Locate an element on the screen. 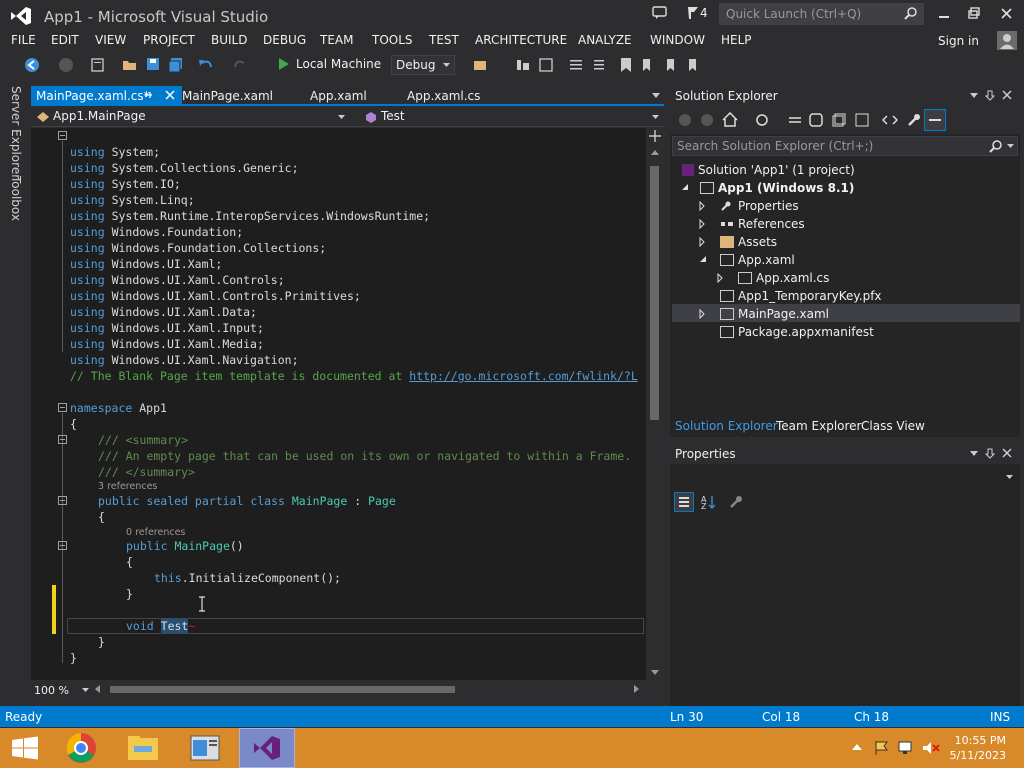 This screenshot has width=1024, height=768. file-explorer-taskbar-icon is located at coordinates (143, 748).